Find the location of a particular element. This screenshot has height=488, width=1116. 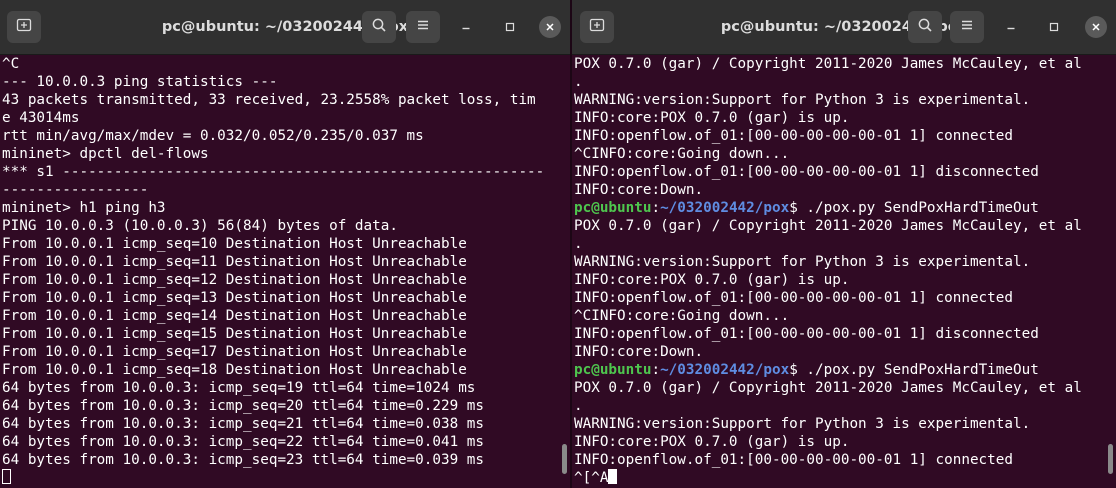

terminal-line: mininet> dpctl del-flows is located at coordinates (105, 154).